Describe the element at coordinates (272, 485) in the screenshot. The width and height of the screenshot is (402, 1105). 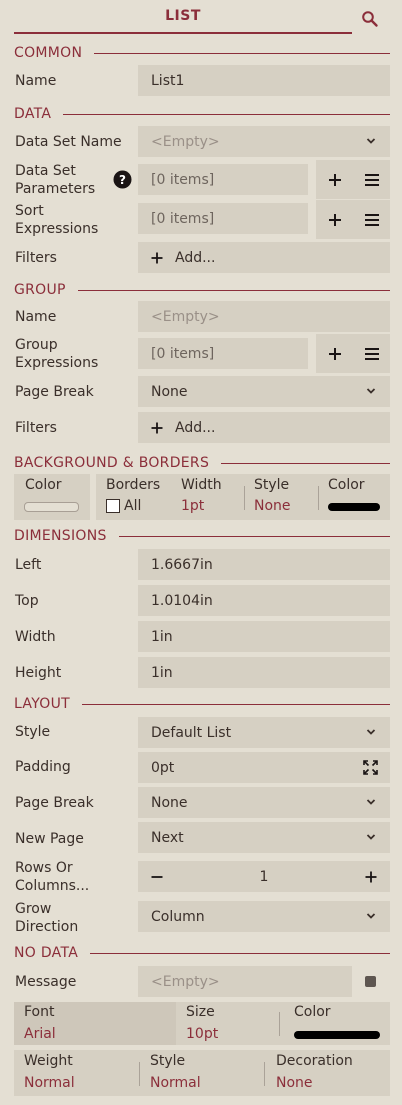
I see `border-style-label: Style` at that location.